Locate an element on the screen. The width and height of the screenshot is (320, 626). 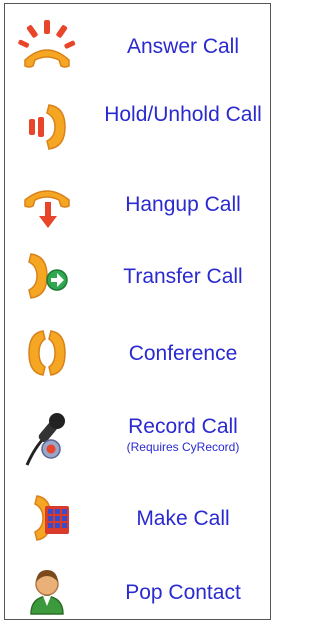
hold-call-label: Hold/Unhold Call is located at coordinates (183, 114).